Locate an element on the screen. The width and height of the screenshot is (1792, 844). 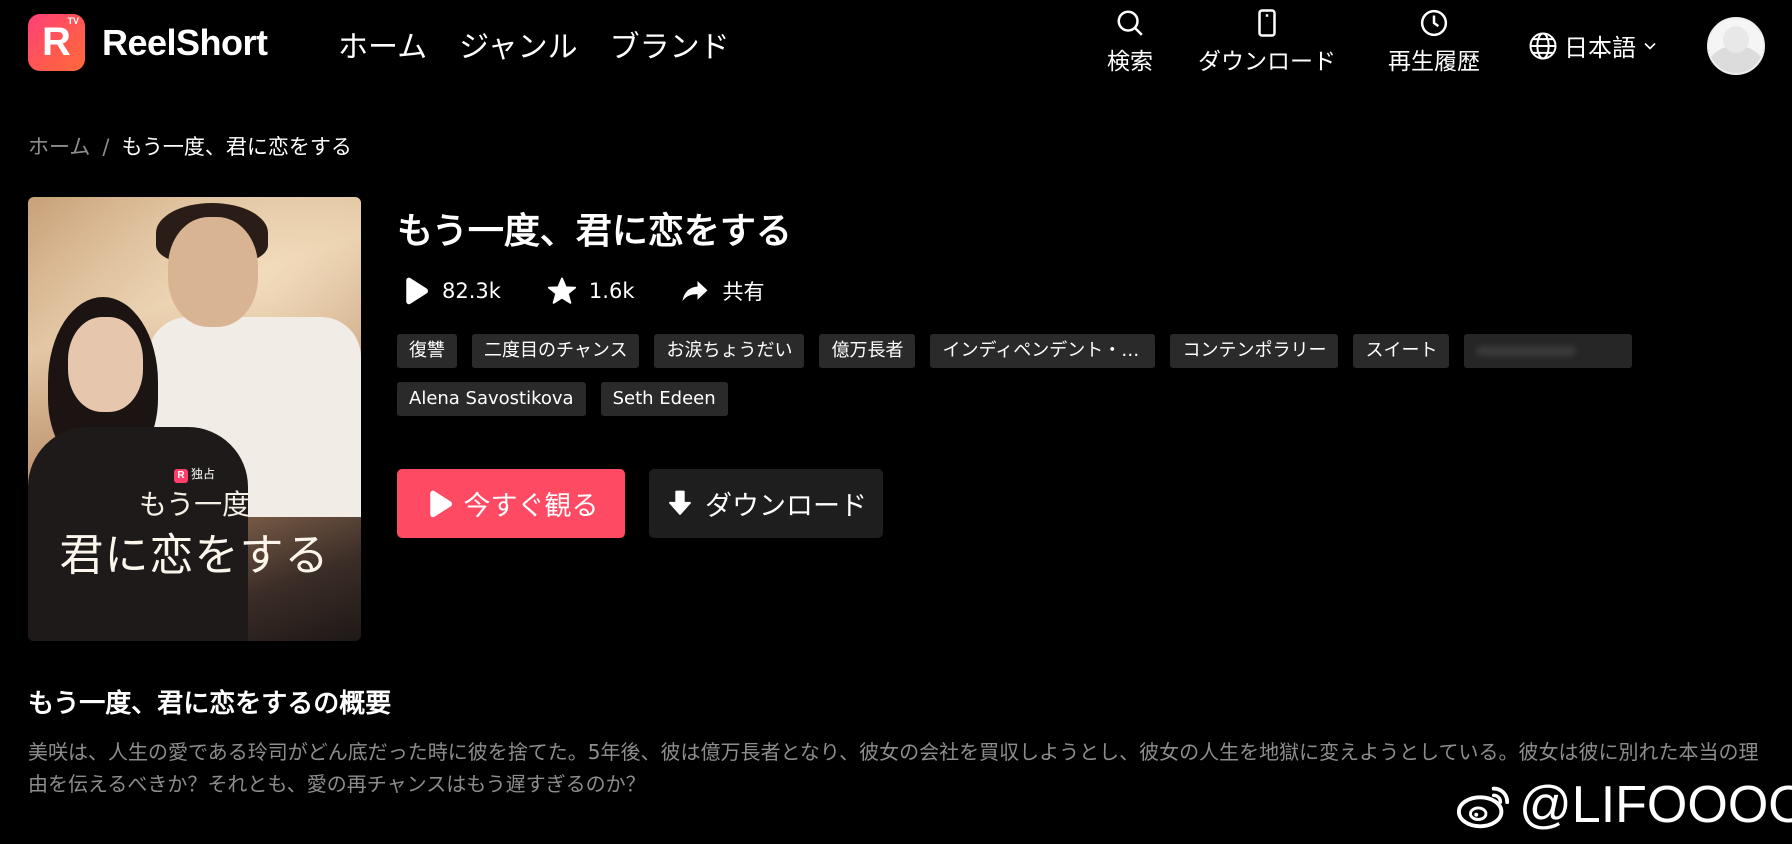
search-button: 検索 is located at coordinates (1130, 42).